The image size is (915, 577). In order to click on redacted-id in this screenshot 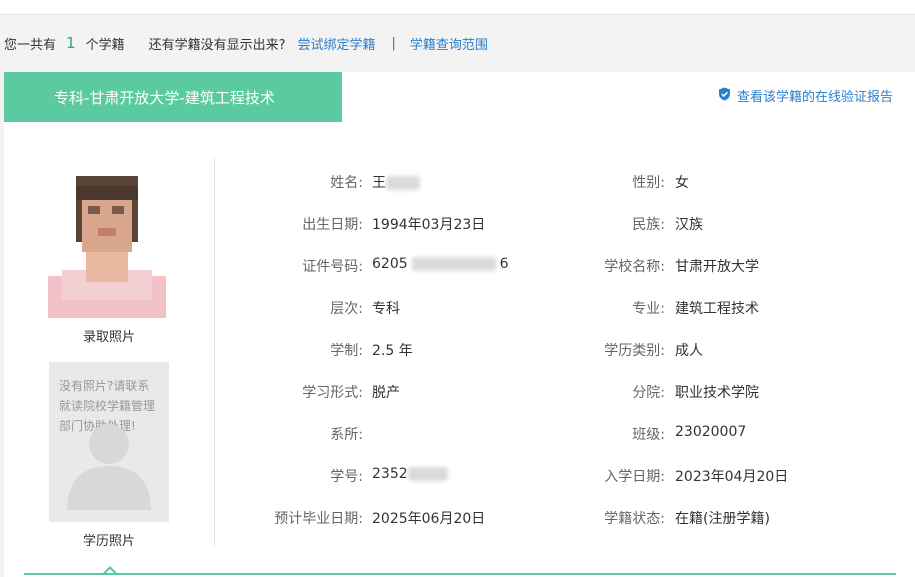, I will do `click(453, 264)`.